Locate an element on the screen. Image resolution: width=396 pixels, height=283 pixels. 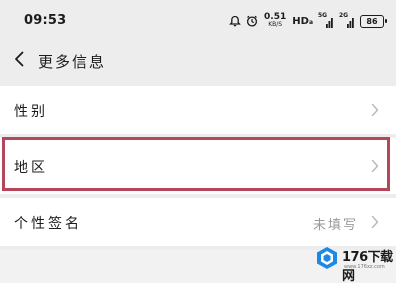
hd-label: HD is located at coordinates (300, 21).